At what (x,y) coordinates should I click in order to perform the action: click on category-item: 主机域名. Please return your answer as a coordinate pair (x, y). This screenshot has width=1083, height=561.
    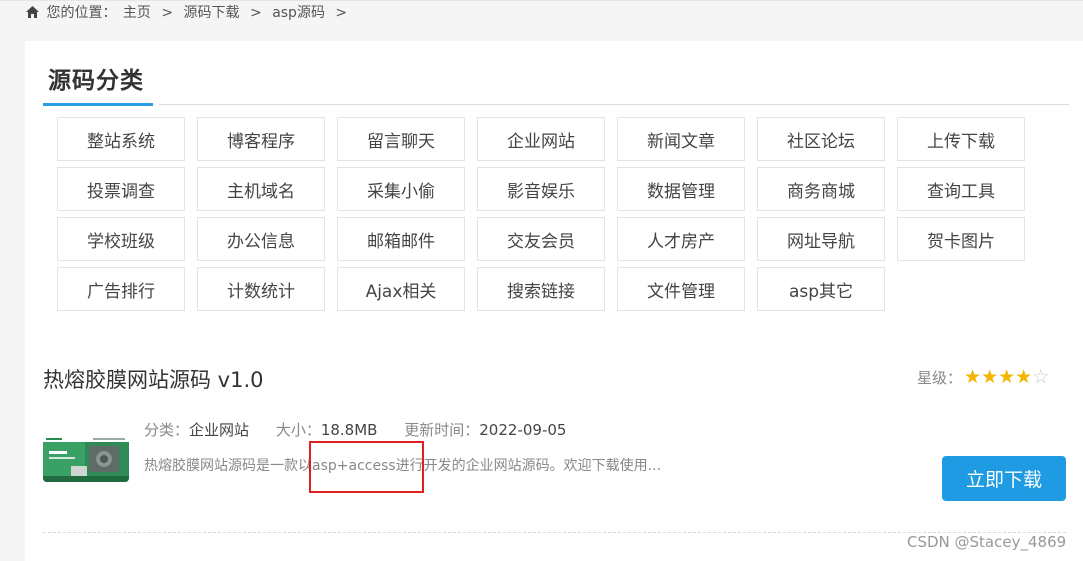
    Looking at the image, I should click on (261, 189).